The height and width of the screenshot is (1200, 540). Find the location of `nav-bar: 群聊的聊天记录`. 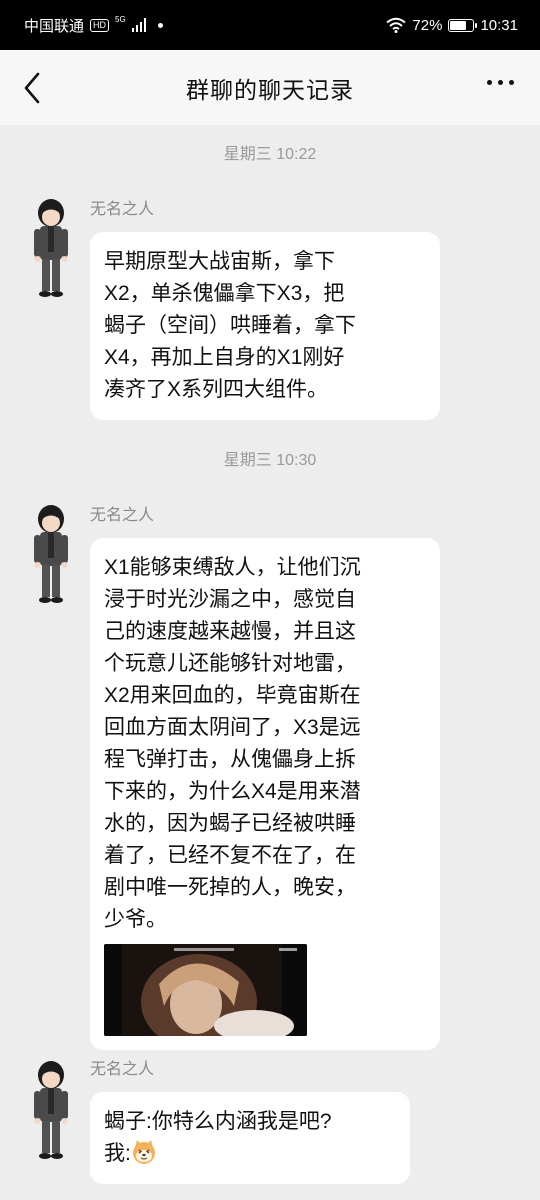

nav-bar: 群聊的聊天记录 is located at coordinates (270, 87).